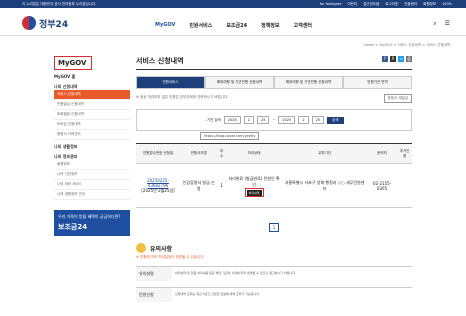  Describe the element at coordinates (401, 59) in the screenshot. I see `link-icon: ∞` at that location.